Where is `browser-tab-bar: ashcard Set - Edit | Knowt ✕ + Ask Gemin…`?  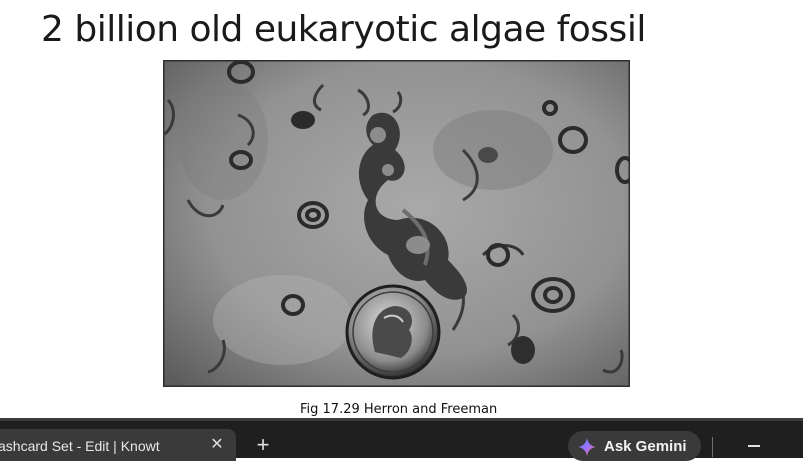
browser-tab-bar: ashcard Set - Edit | Knowt ✕ + Ask Gemin… is located at coordinates (401, 439).